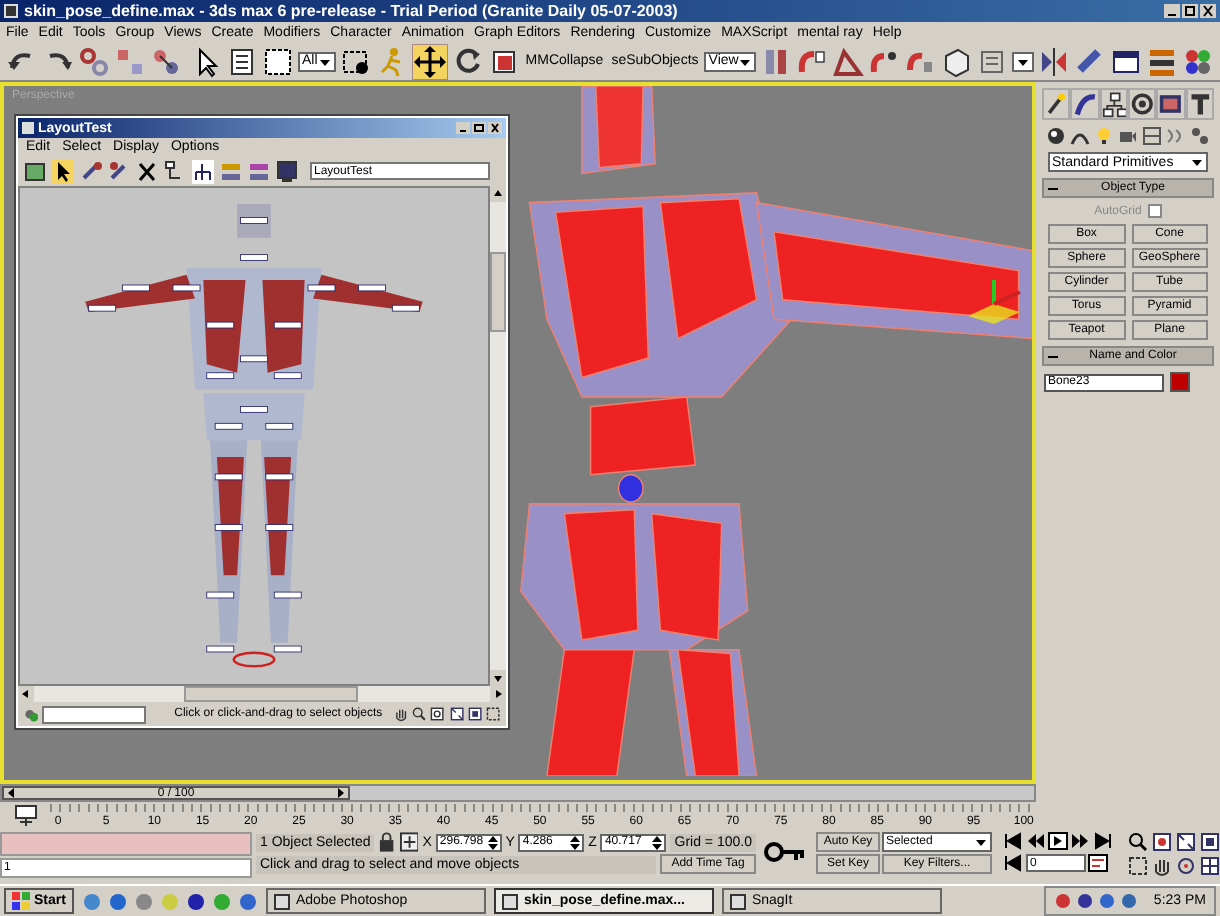  I want to click on maximize-view-icon, so click(492, 714).